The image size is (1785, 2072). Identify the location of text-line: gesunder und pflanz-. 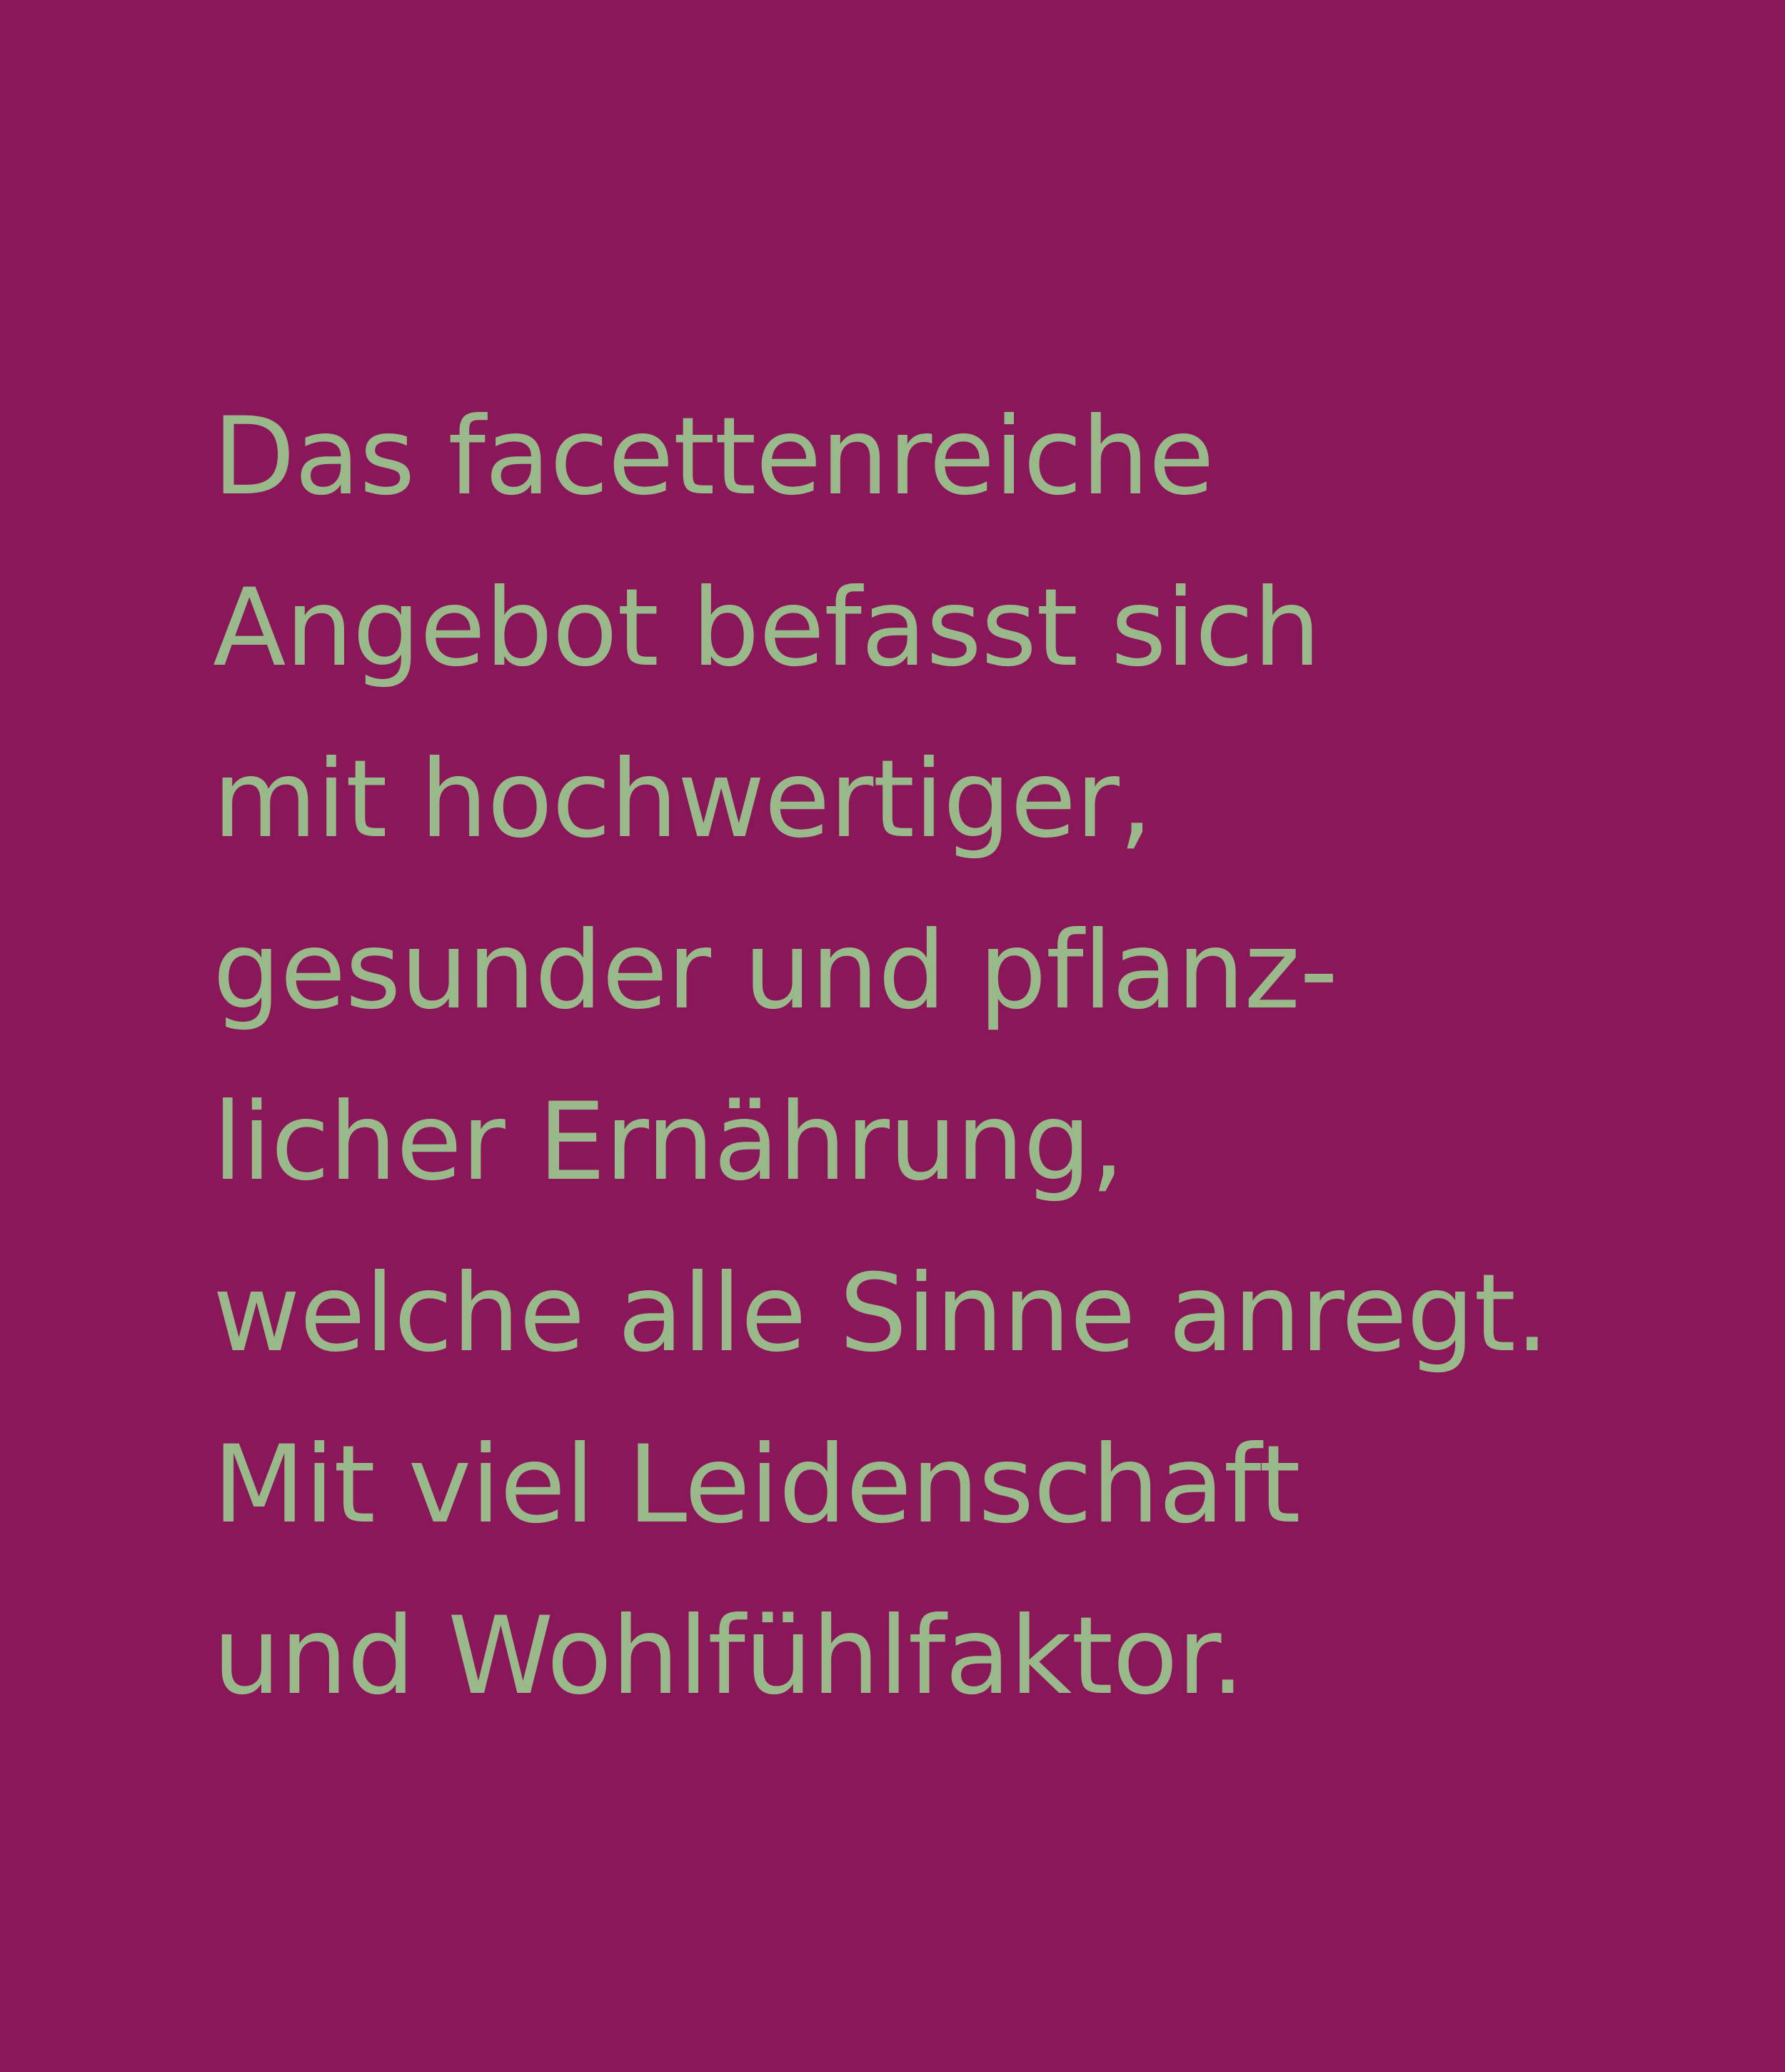
(775, 971).